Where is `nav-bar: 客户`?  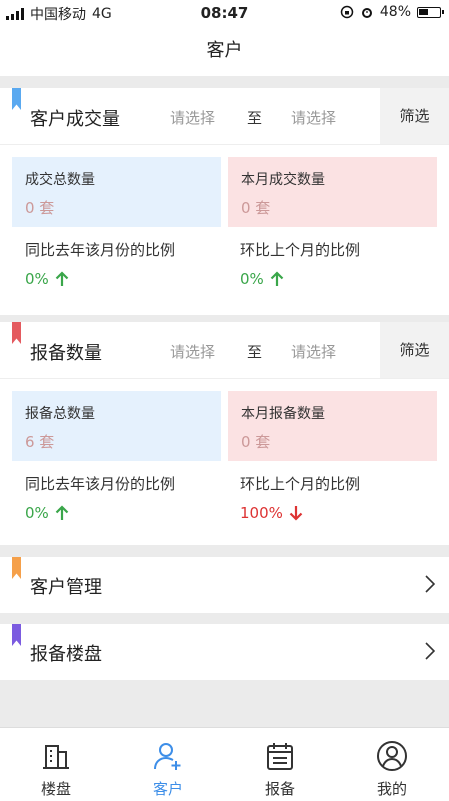 nav-bar: 客户 is located at coordinates (224, 51).